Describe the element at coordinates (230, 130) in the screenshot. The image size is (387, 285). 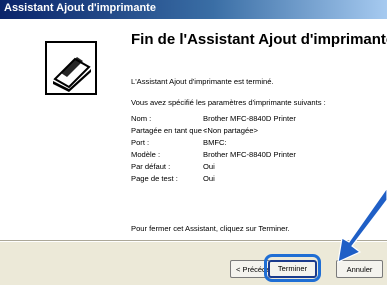
I see `setting-value: <Non partagée>` at that location.